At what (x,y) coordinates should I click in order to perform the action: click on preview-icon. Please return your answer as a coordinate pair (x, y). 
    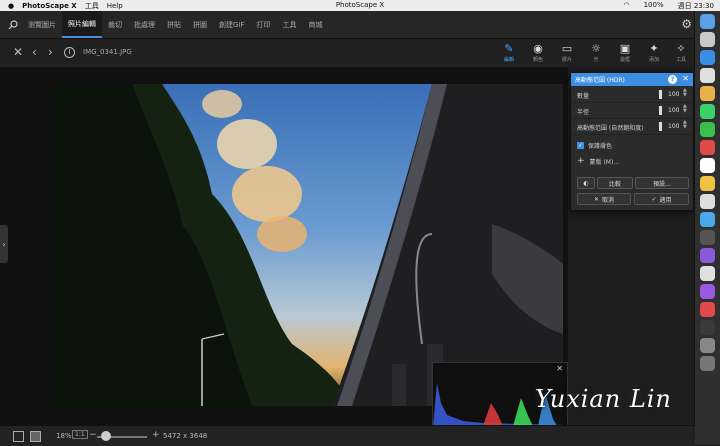
    Looking at the image, I should click on (707, 201).